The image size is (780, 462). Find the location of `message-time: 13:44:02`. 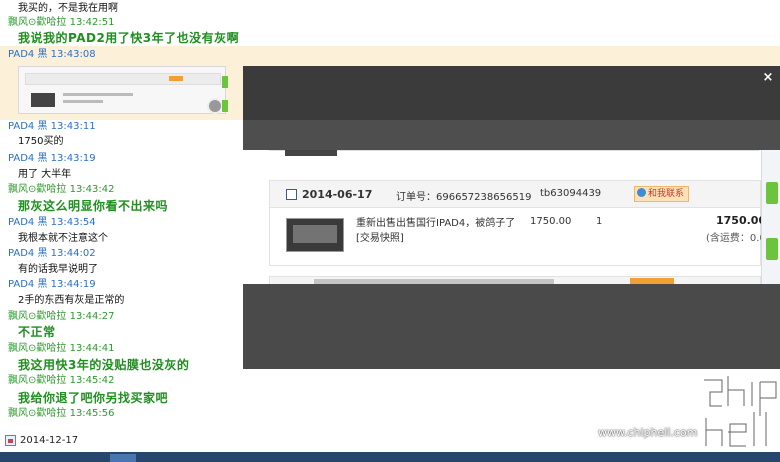

message-time: 13:44:02 is located at coordinates (73, 253).